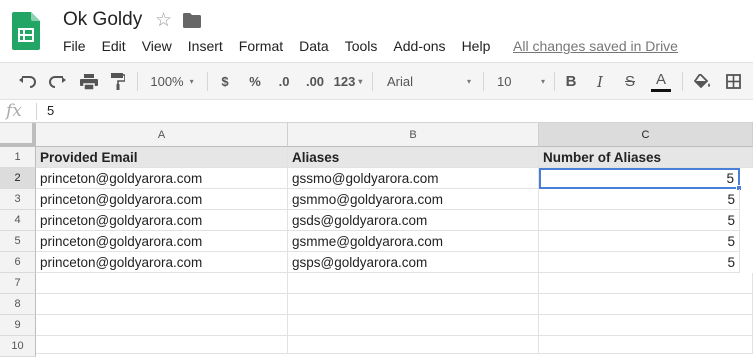  Describe the element at coordinates (58, 81) in the screenshot. I see `redo-icon` at that location.